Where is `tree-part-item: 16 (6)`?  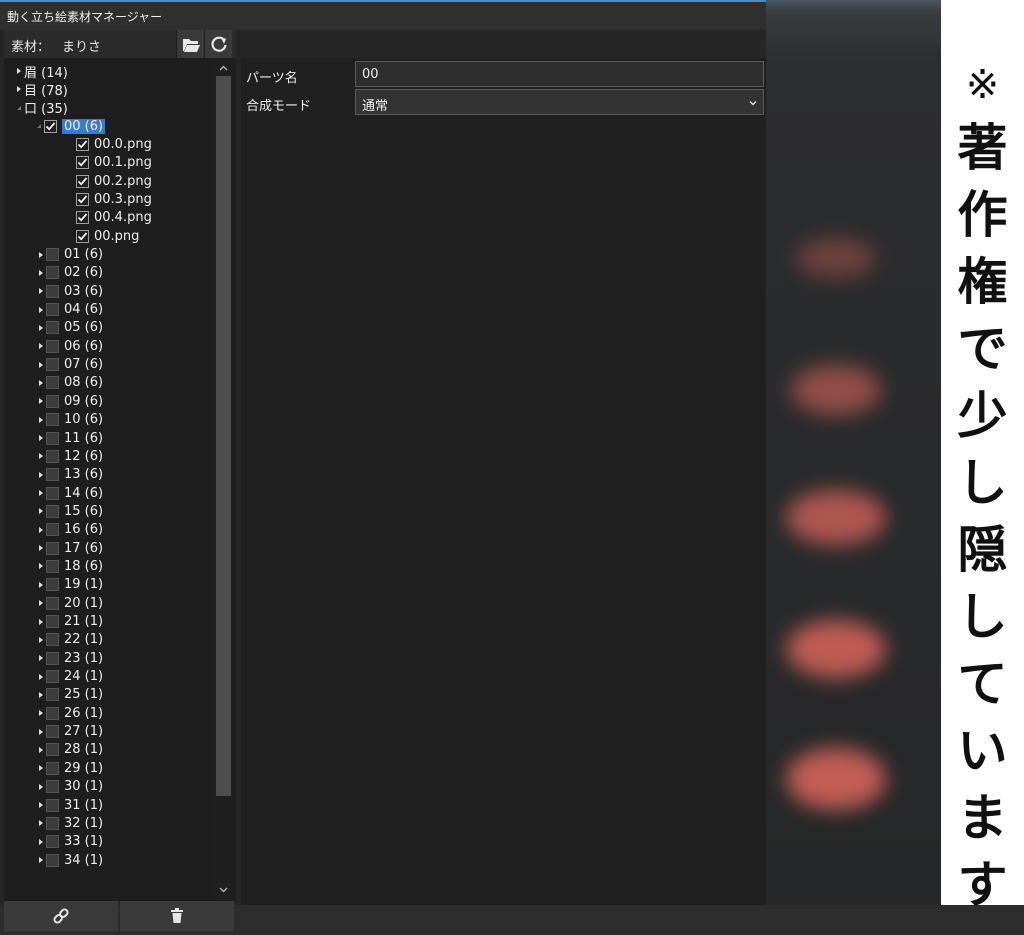
tree-part-item: 16 (6) is located at coordinates (69, 530).